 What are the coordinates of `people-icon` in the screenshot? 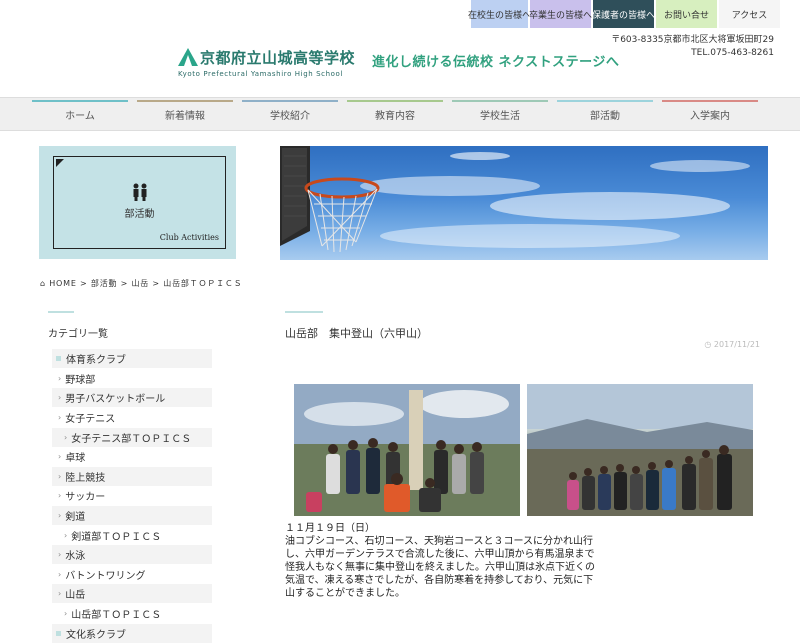 It's located at (140, 192).